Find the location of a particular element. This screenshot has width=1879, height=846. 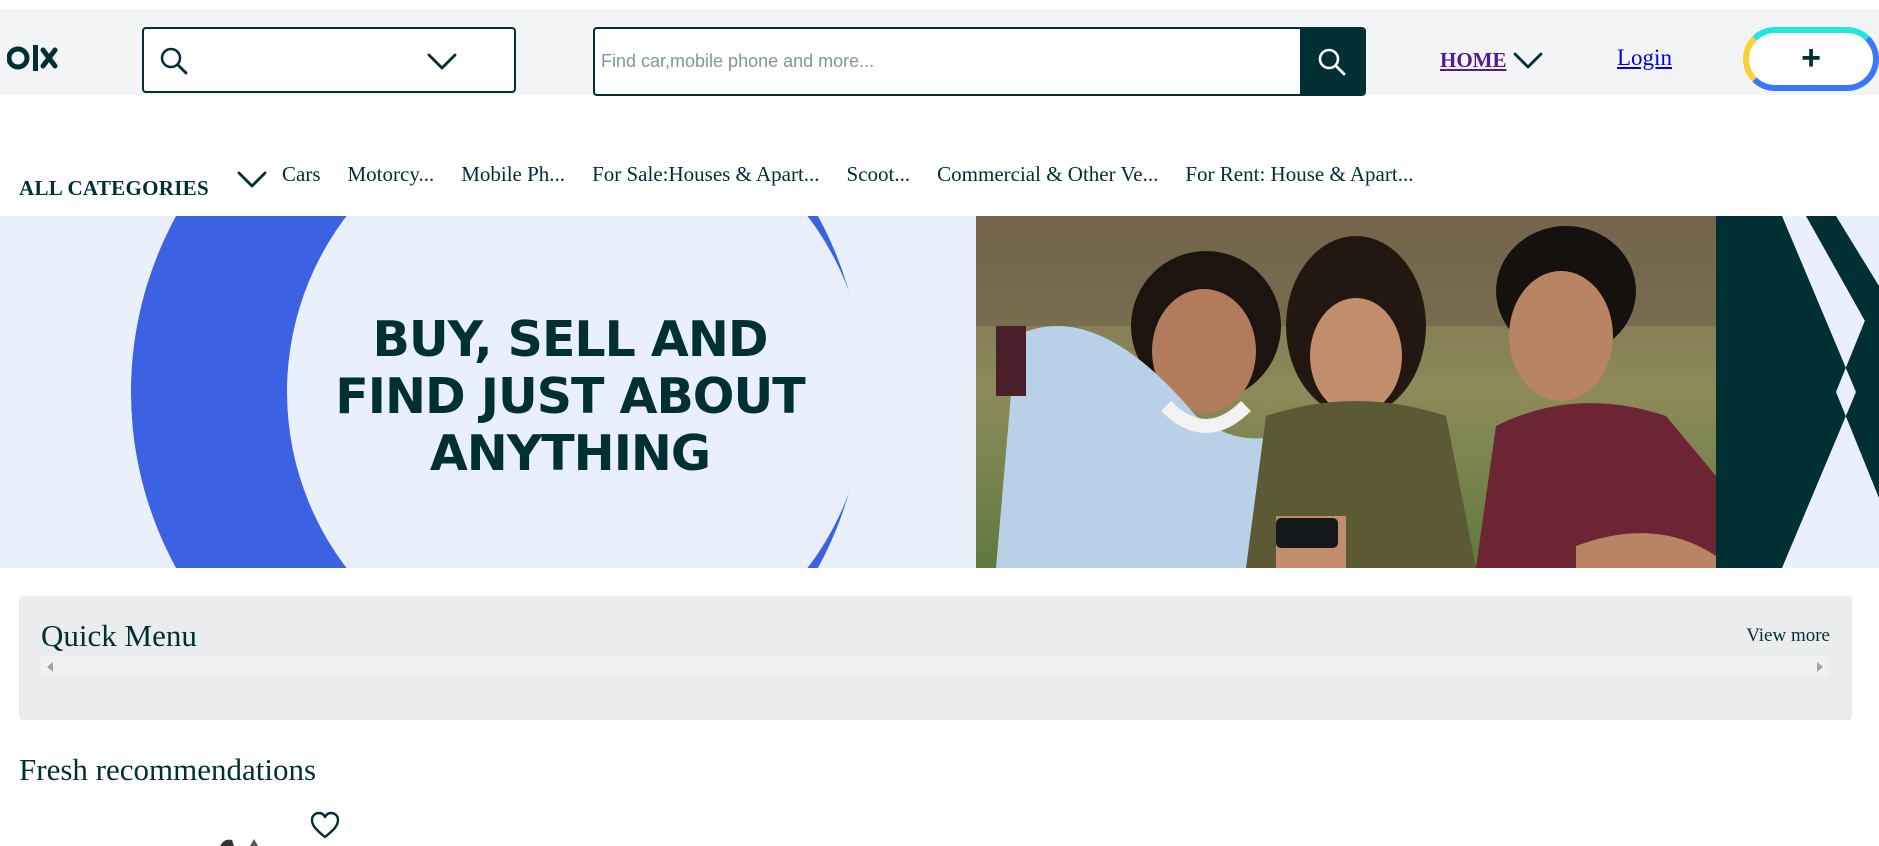

search-input is located at coordinates (948, 61).